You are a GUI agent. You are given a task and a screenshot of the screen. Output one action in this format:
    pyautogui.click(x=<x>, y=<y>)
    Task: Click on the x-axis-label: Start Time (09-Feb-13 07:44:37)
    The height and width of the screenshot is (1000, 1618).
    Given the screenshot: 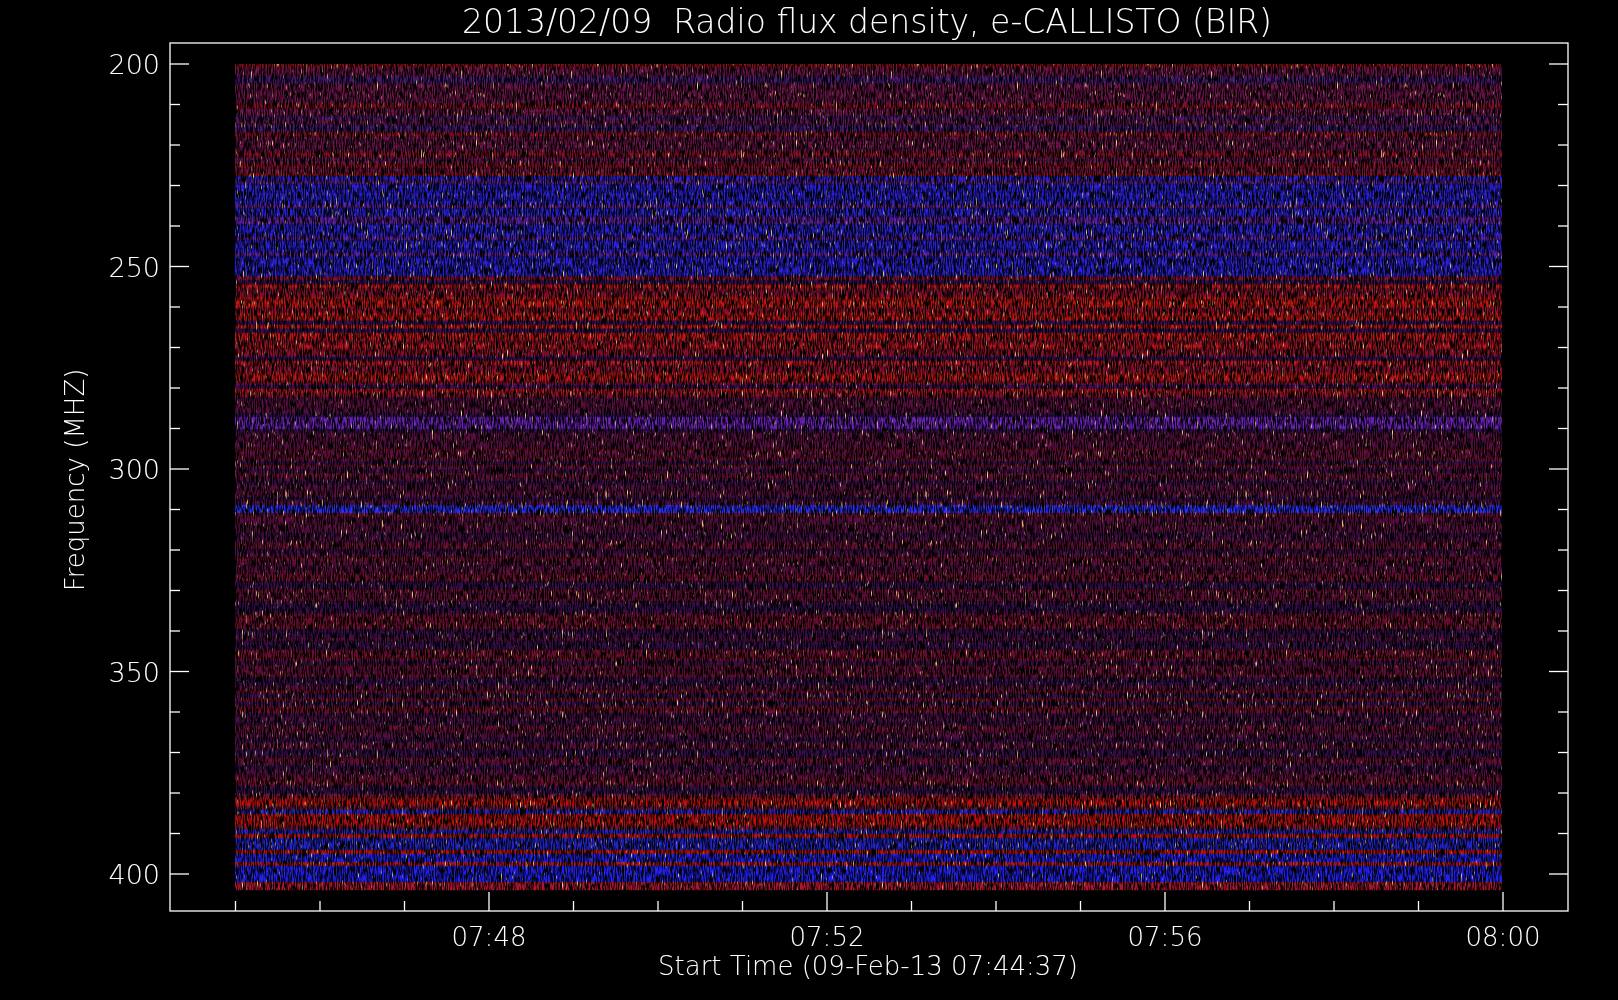 What is the action you would take?
    pyautogui.click(x=868, y=966)
    